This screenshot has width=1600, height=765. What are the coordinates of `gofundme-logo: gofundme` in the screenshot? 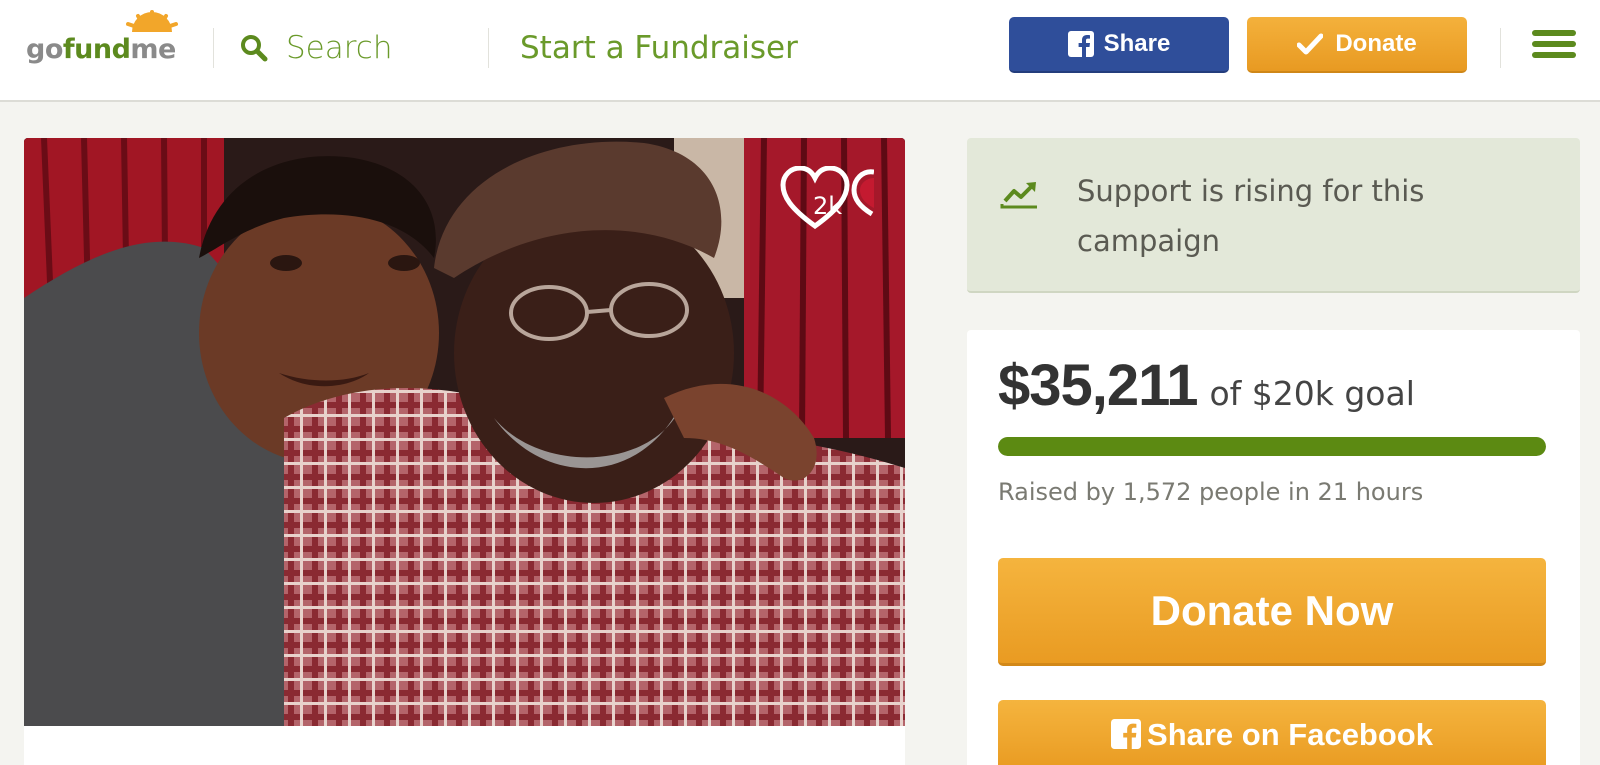 It's located at (104, 40).